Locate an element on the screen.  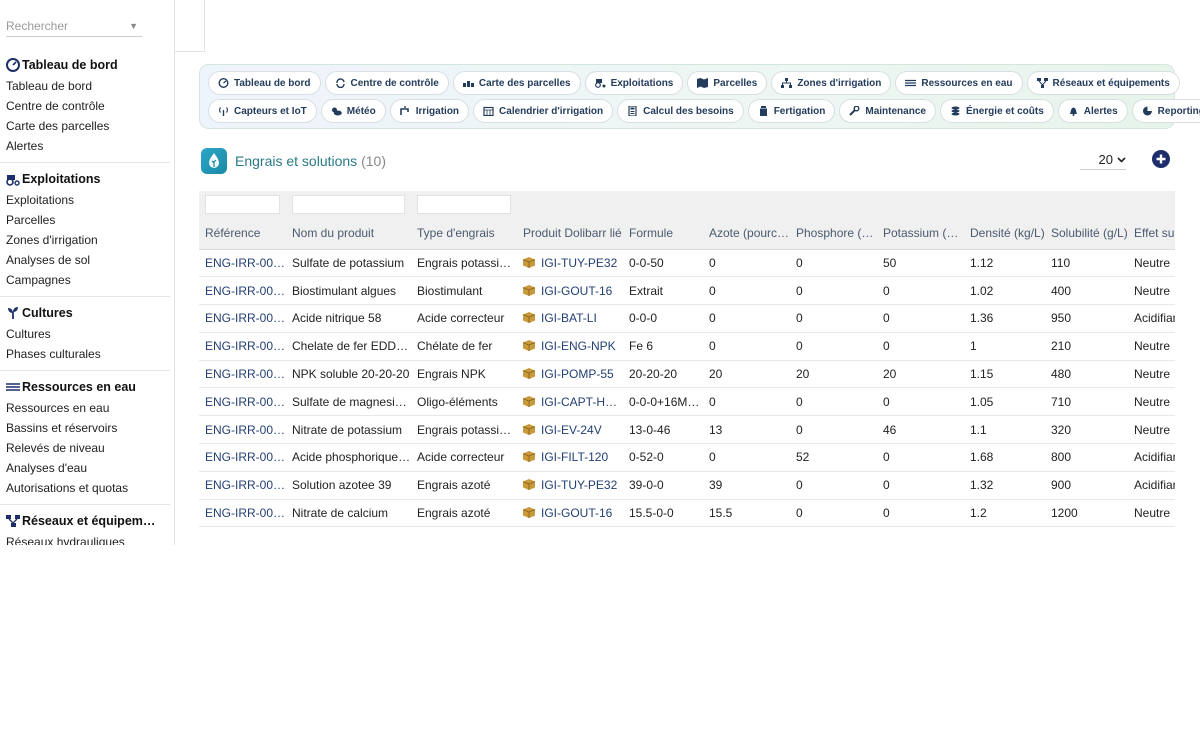
chevron-down-icon: ▼ is located at coordinates (133, 26).